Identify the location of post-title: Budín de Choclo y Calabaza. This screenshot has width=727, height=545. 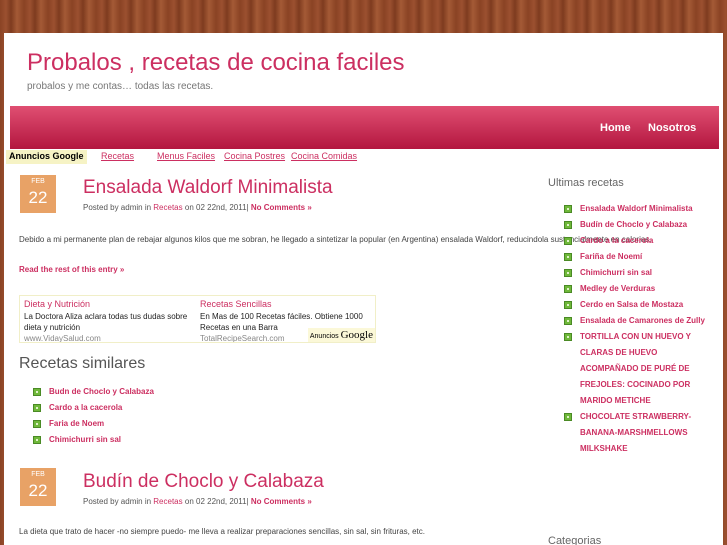
(203, 482).